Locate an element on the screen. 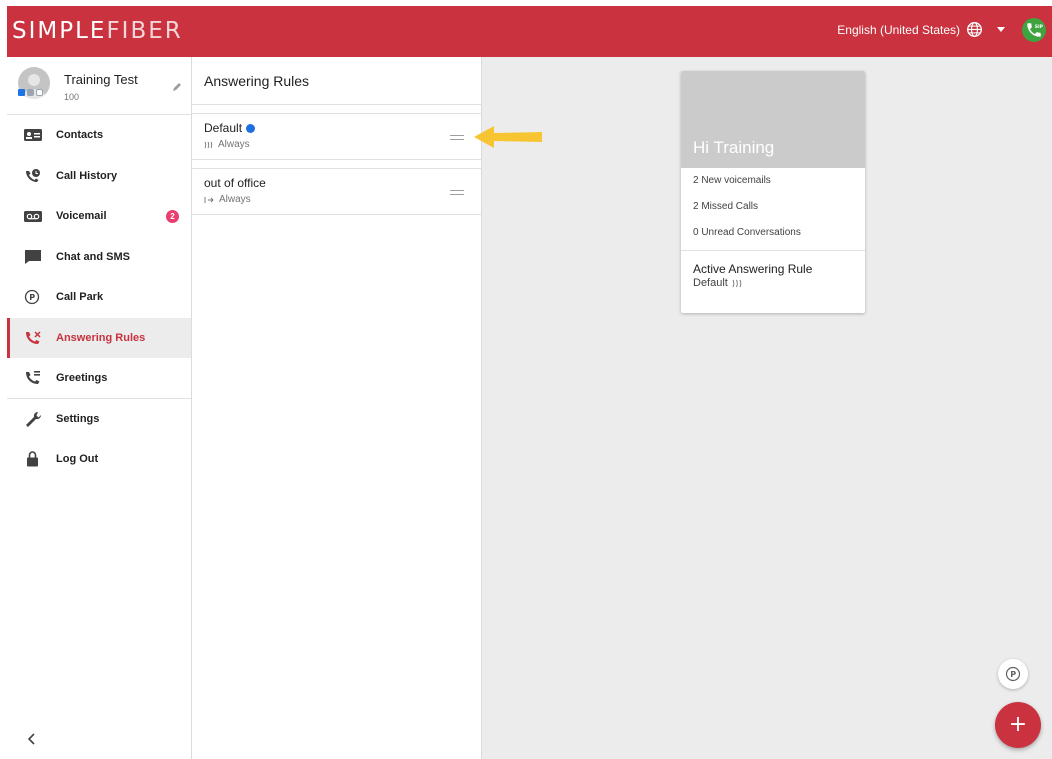 This screenshot has width=1052, height=759. sidebar-item-label: Answering Rules is located at coordinates (101, 337).